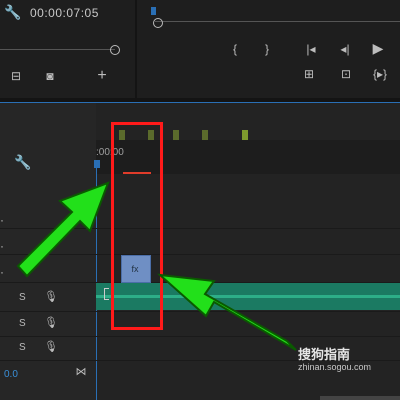 The width and height of the screenshot is (400, 400). What do you see at coordinates (63, 229) in the screenshot?
I see `arrow-to-playhead` at bounding box center [63, 229].